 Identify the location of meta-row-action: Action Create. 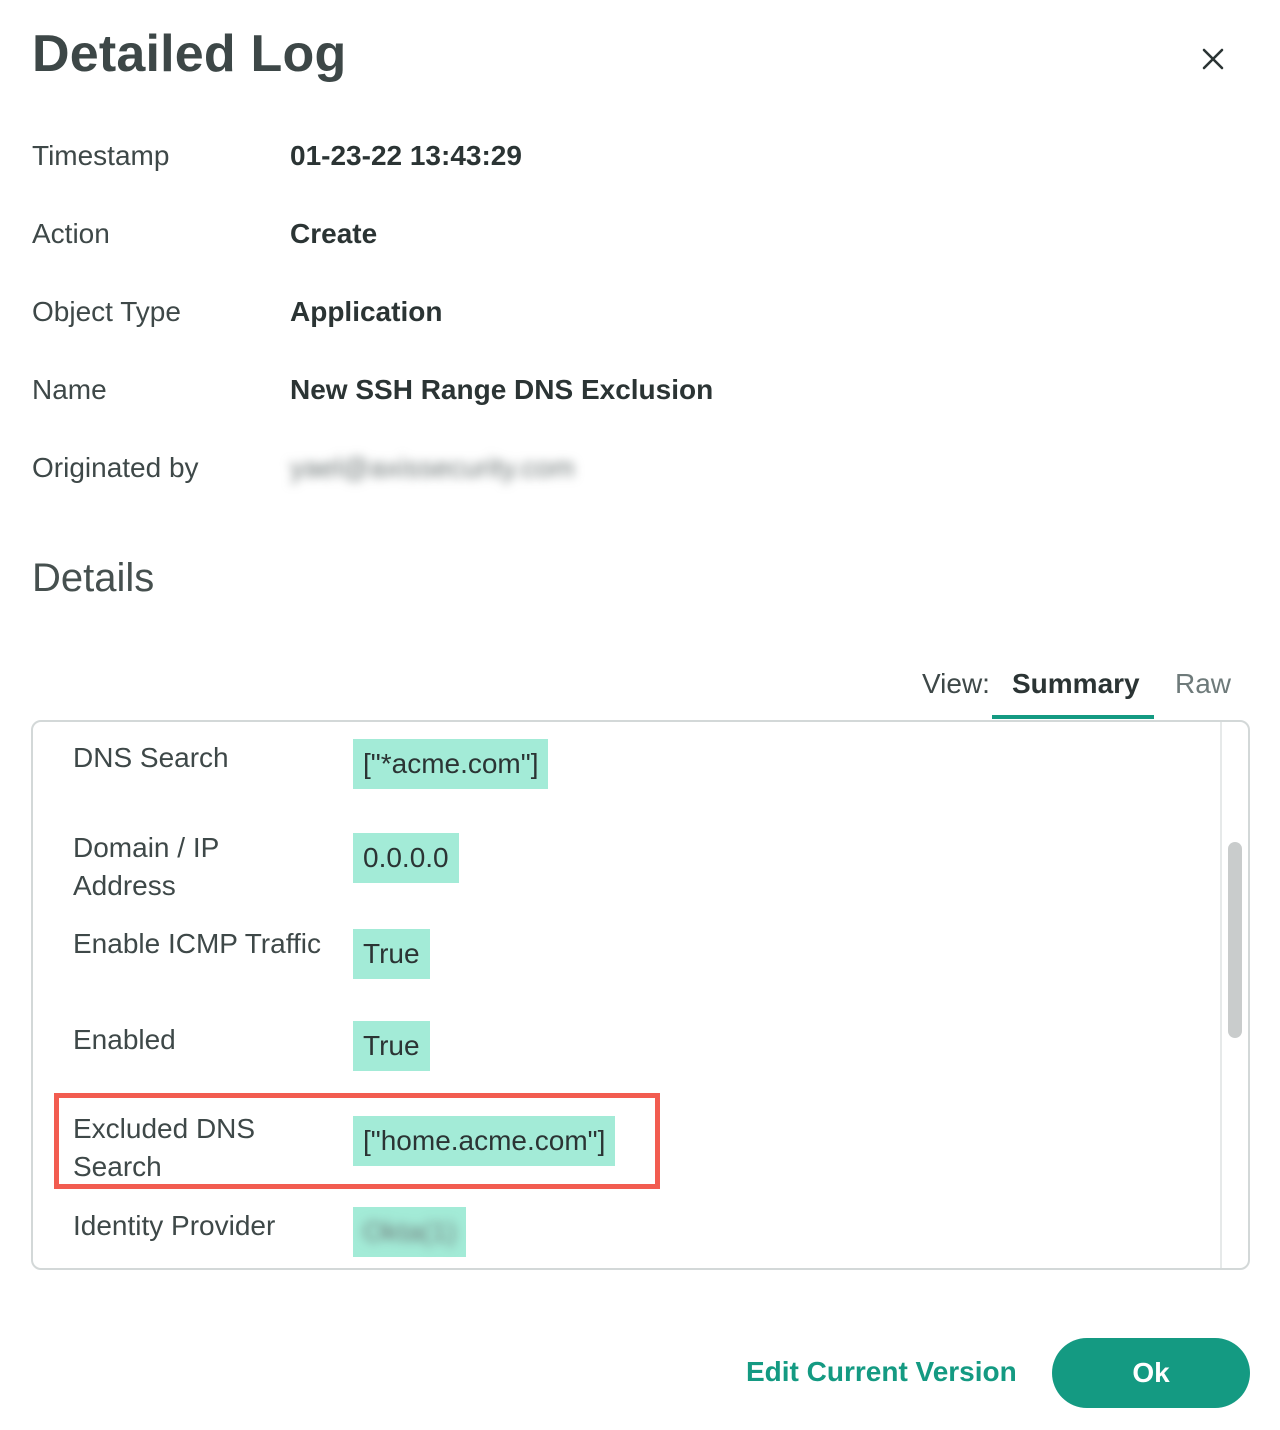
(632, 238).